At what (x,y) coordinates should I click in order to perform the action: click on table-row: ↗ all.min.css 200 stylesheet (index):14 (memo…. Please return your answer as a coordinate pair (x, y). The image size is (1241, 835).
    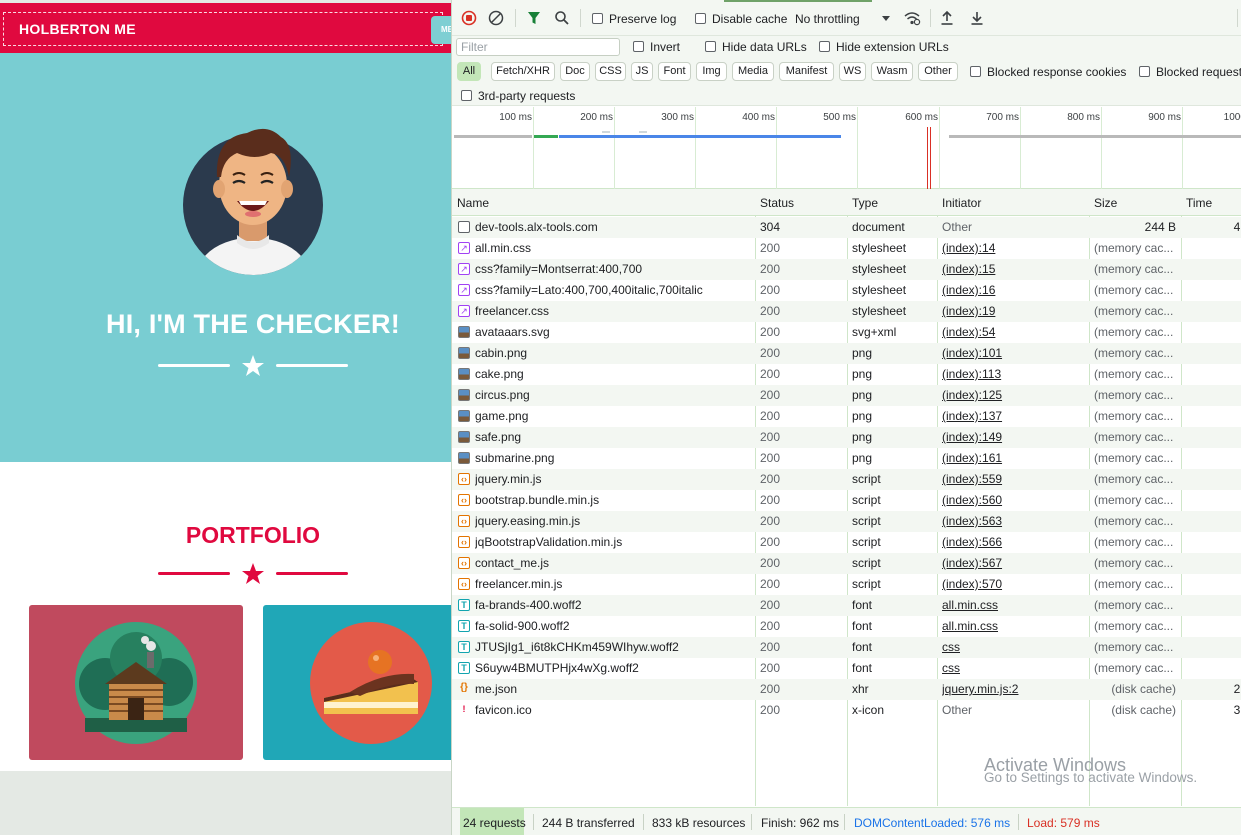
    Looking at the image, I should click on (846, 248).